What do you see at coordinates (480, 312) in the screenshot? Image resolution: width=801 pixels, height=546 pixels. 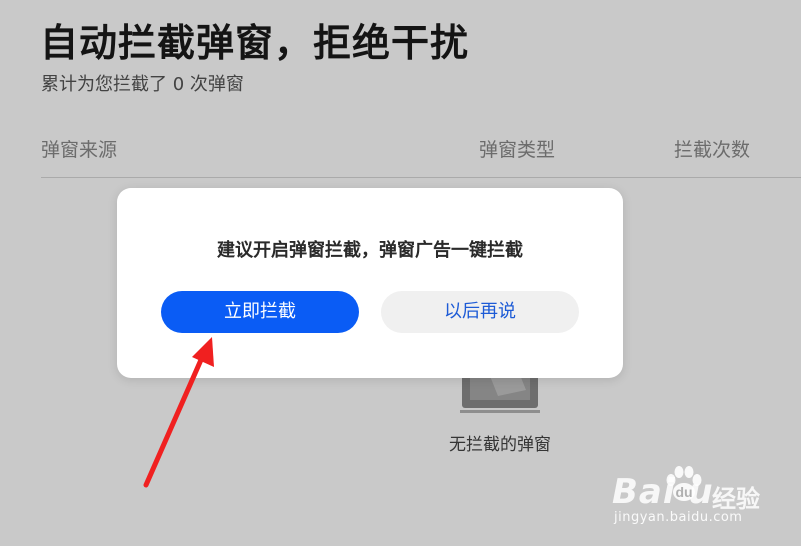 I see `later-button: 以后再说` at bounding box center [480, 312].